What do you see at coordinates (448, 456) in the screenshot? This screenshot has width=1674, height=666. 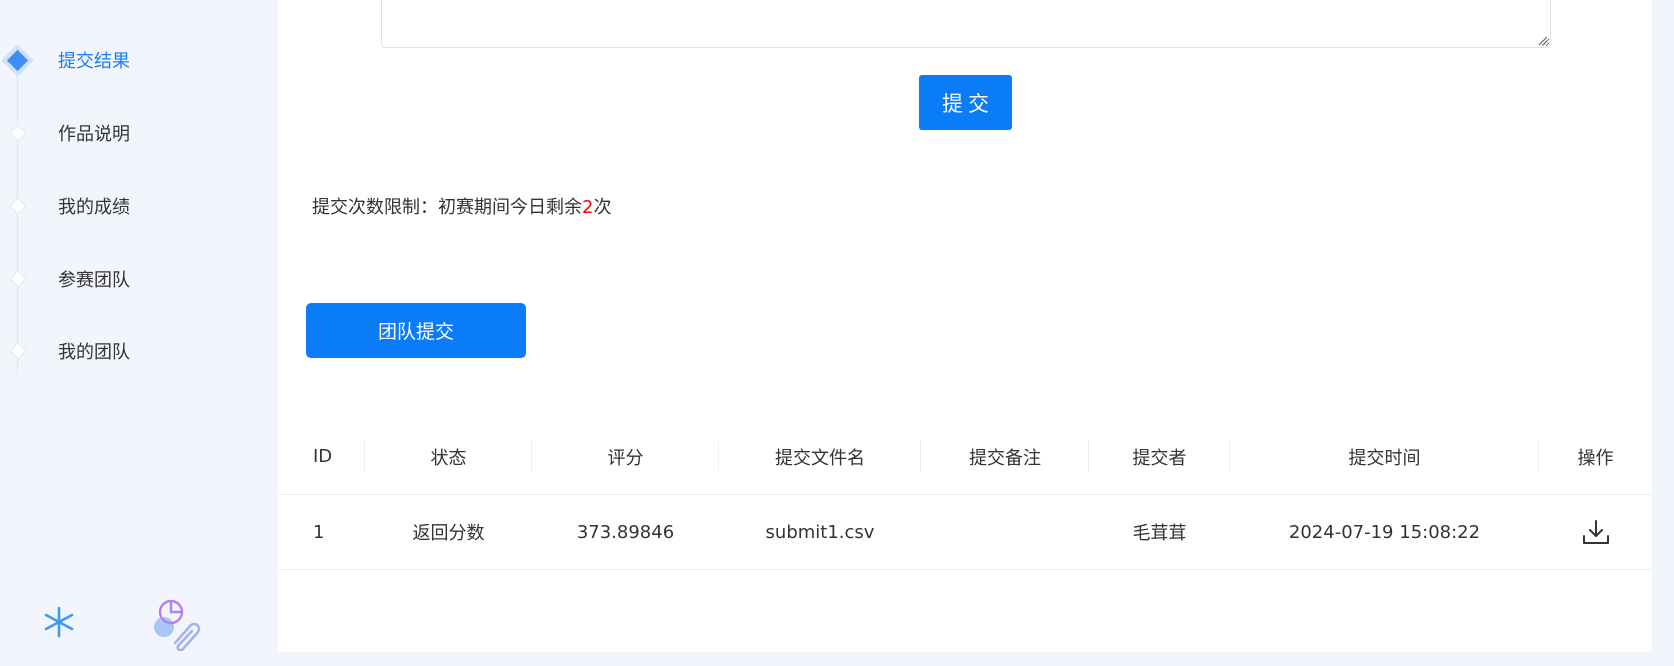 I see `column-header-status: 状态` at bounding box center [448, 456].